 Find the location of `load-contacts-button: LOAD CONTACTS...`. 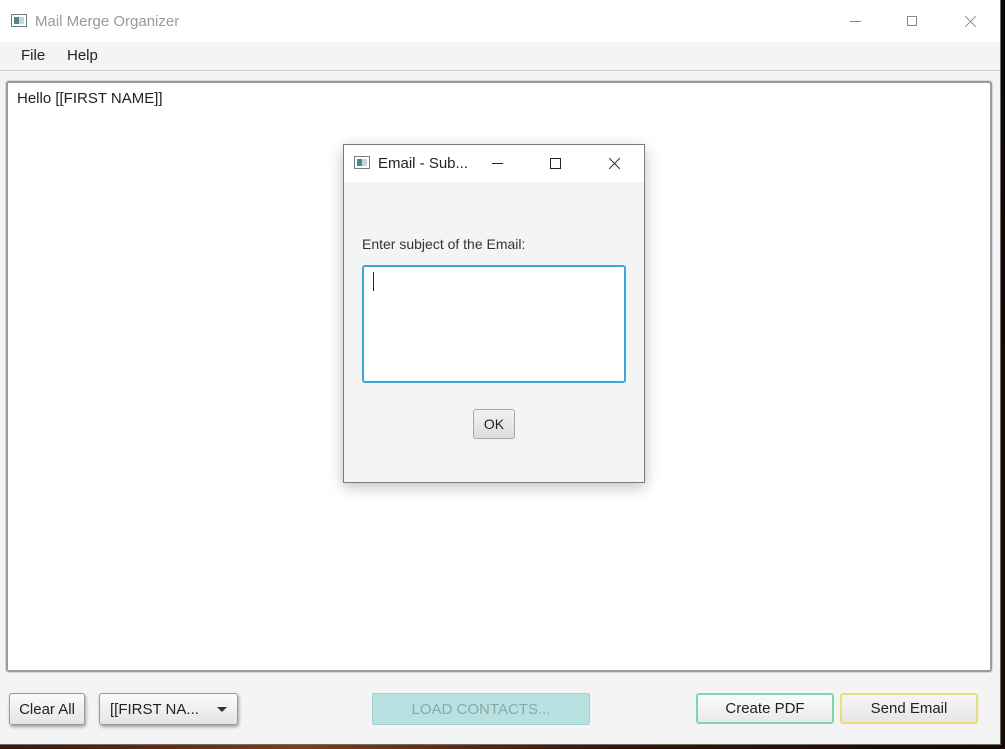

load-contacts-button: LOAD CONTACTS... is located at coordinates (481, 709).